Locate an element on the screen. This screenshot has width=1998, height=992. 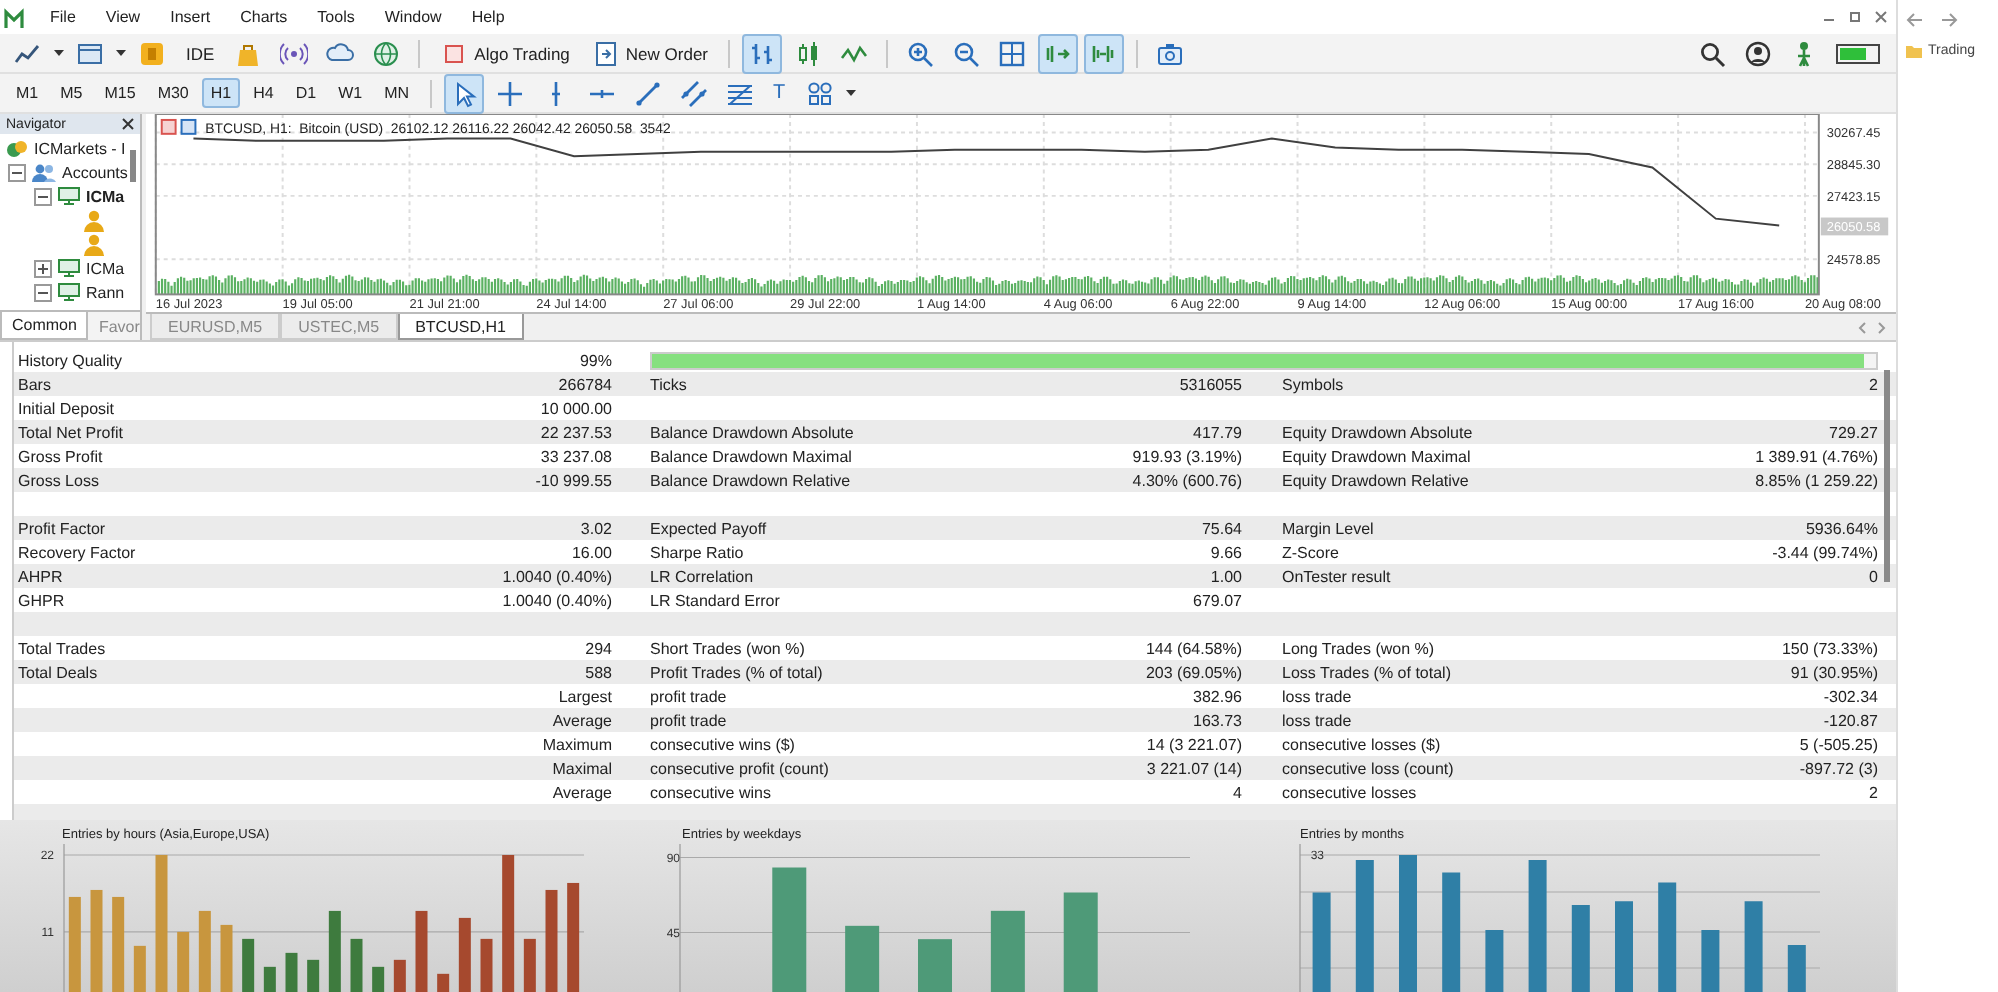
timeframe-button: M5 is located at coordinates (71, 93).